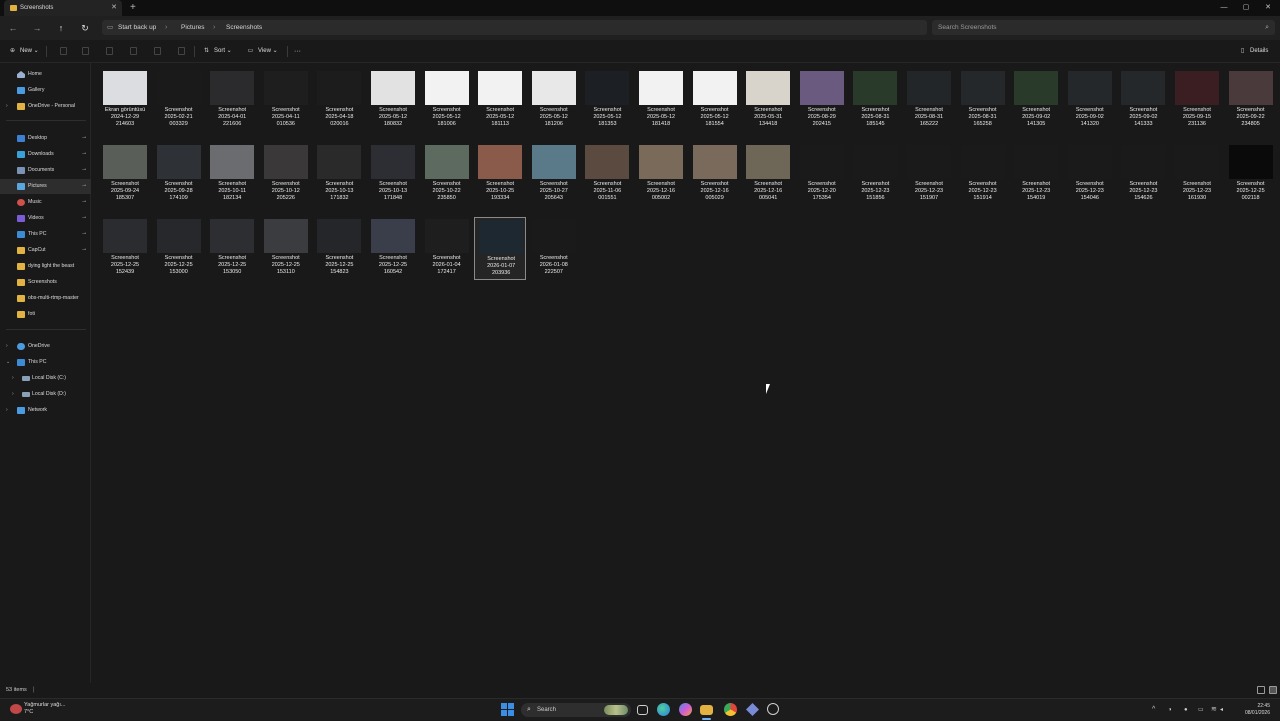  What do you see at coordinates (286, 100) in the screenshot?
I see `file-tile: Screenshot 2025-04-11 010536` at bounding box center [286, 100].